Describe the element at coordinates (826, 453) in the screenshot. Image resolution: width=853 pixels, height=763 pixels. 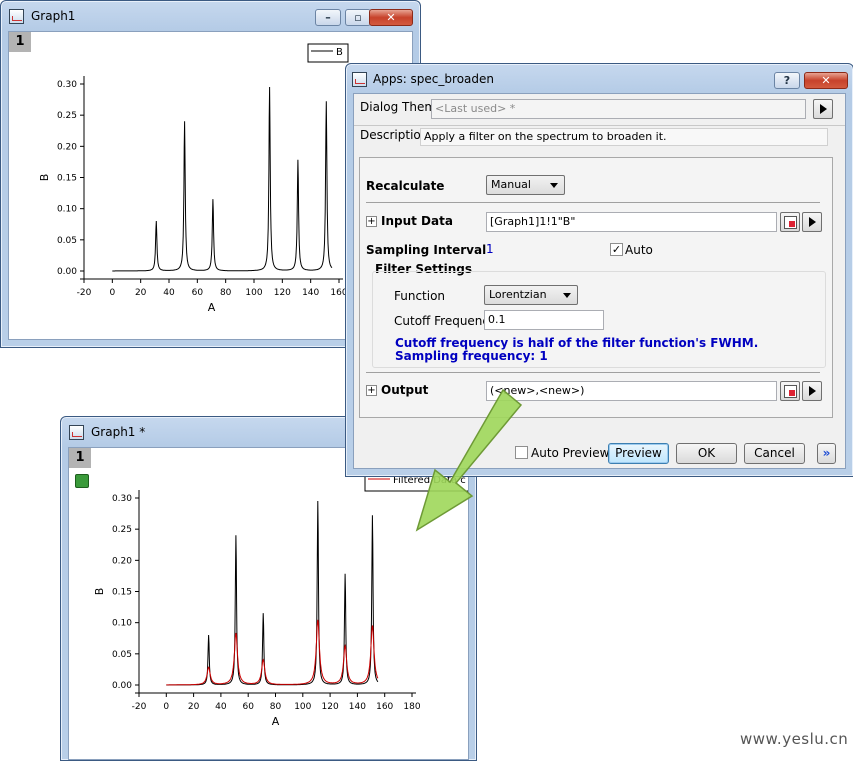
I see `more-options-button: »` at that location.